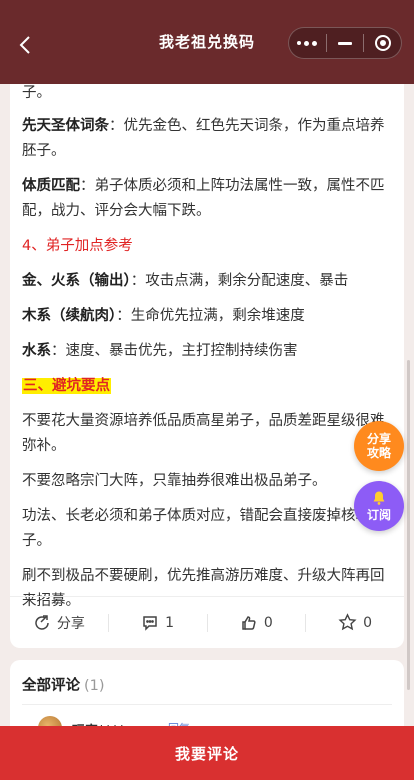  I want to click on comment-icon, so click(150, 623).